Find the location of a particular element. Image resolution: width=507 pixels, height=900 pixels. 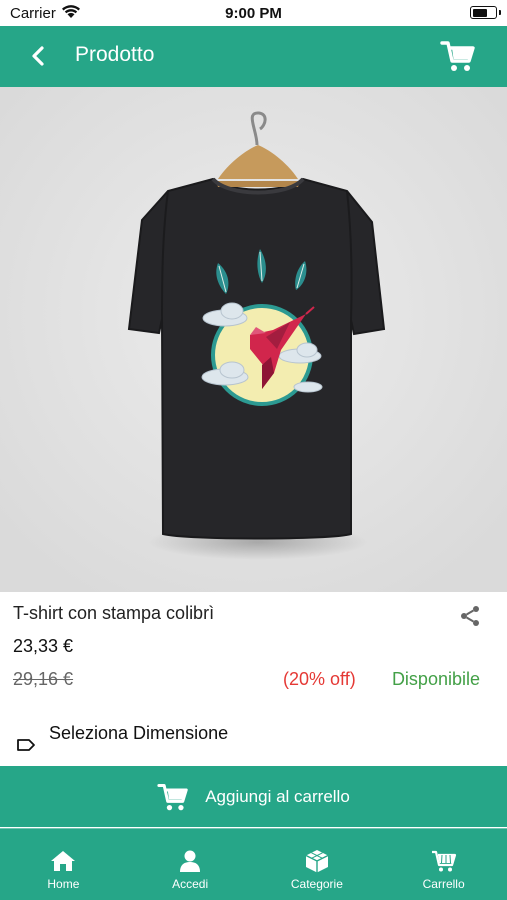

add-to-cart-label: Aggiungi al carrello is located at coordinates (277, 796).